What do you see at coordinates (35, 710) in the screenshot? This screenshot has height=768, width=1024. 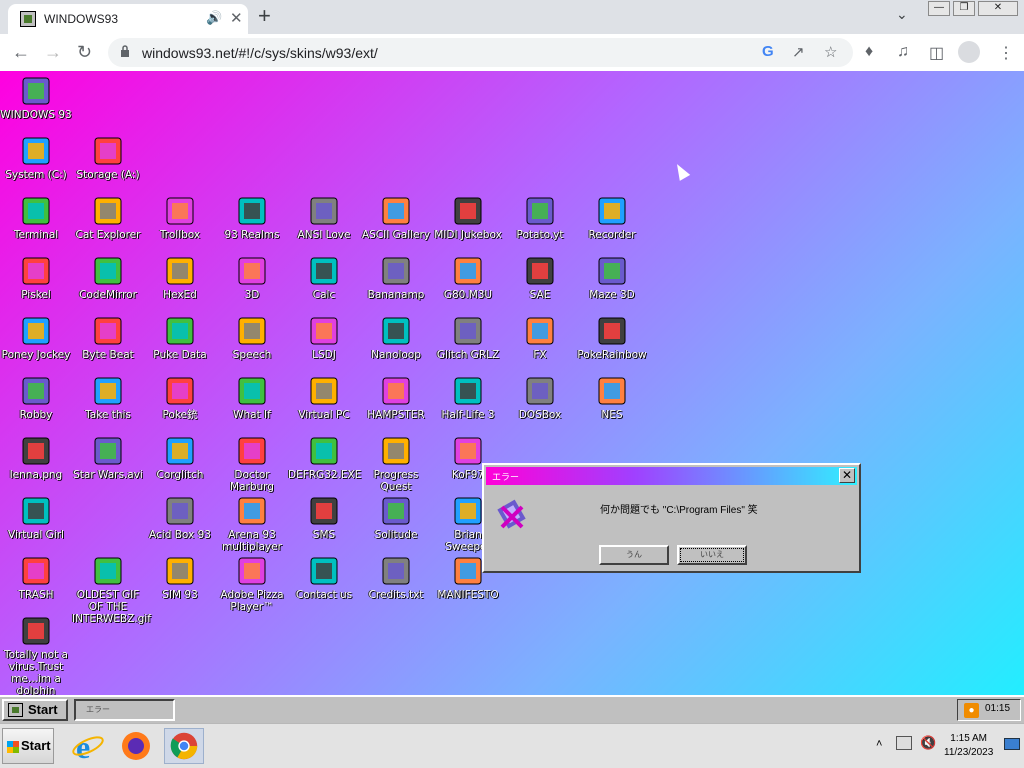 I see `w93-start-button: Start` at bounding box center [35, 710].